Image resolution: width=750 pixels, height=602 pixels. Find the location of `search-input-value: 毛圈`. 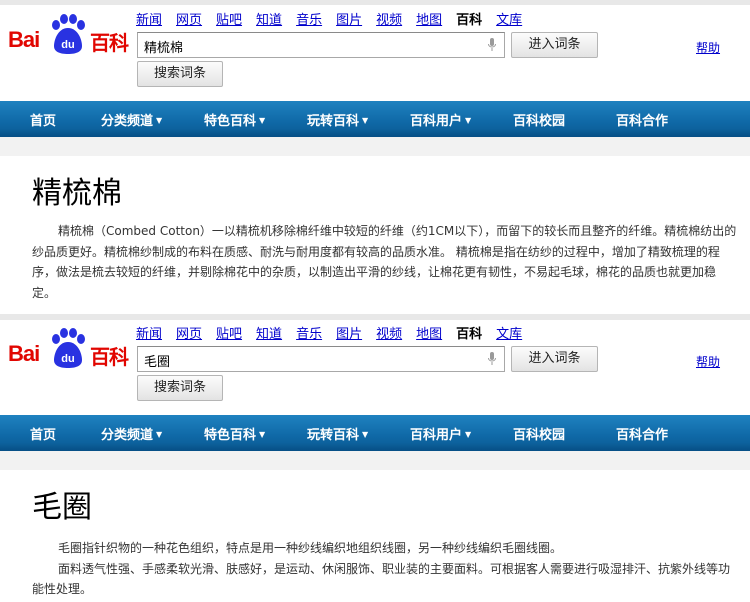

search-input-value: 毛圈 is located at coordinates (157, 362).